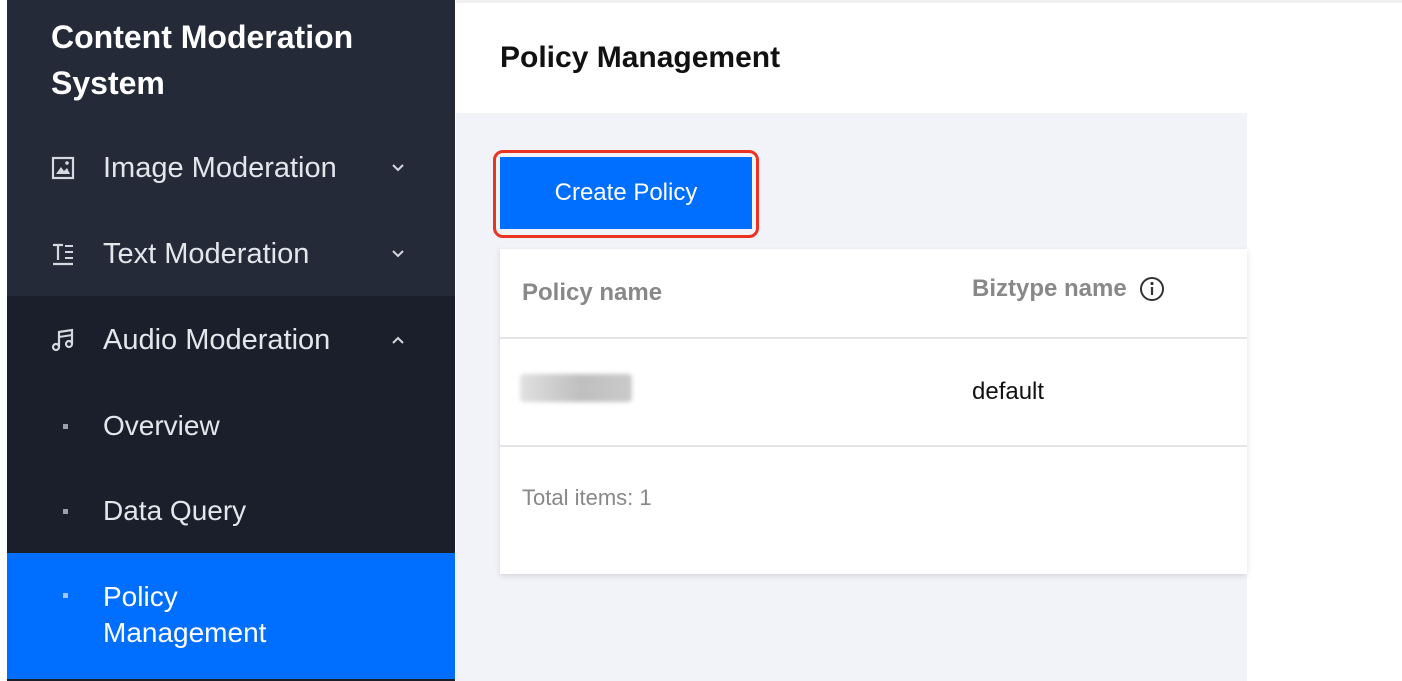  I want to click on submenu-policy-management-label: Policy Management, so click(185, 614).